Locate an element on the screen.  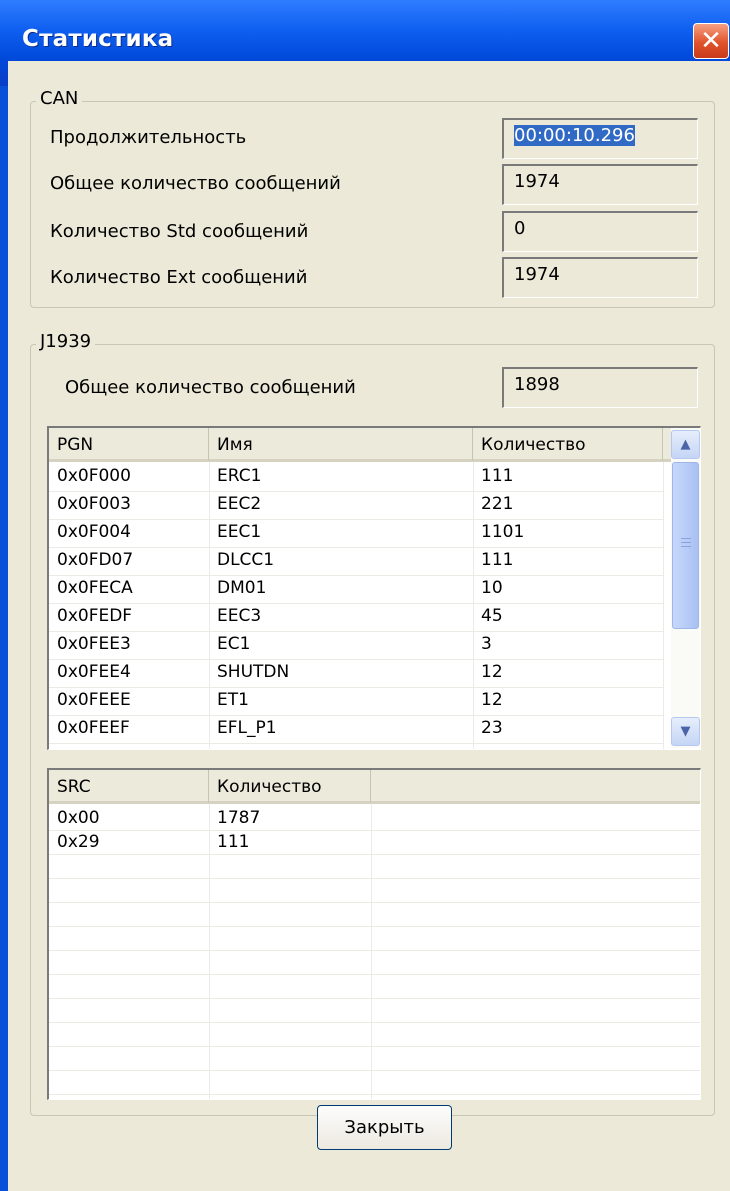
j1939-total-messages-value: 1898 is located at coordinates (537, 384).